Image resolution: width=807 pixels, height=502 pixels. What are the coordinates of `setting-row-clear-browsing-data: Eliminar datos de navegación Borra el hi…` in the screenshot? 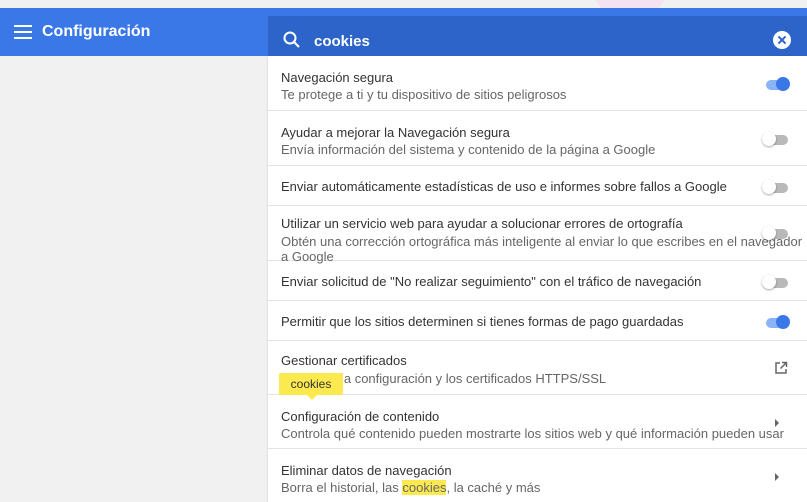 It's located at (537, 475).